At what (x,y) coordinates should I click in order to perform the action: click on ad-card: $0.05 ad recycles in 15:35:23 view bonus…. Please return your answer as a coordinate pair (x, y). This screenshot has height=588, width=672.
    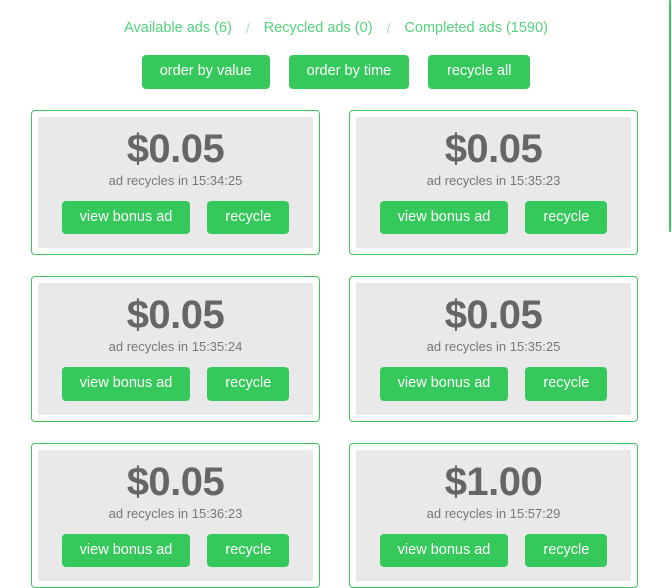
    Looking at the image, I should click on (493, 183).